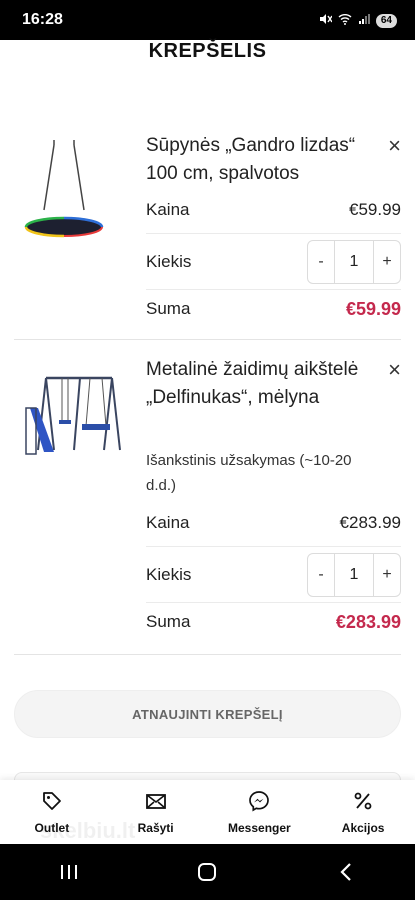 The height and width of the screenshot is (900, 415). I want to click on status-bar: 16:28 64, so click(207, 20).